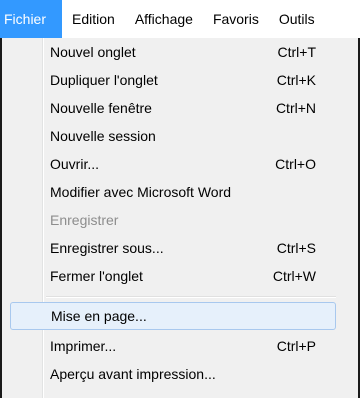 Image resolution: width=362 pixels, height=398 pixels. What do you see at coordinates (164, 19) in the screenshot?
I see `menu-affichage: Affichage` at bounding box center [164, 19].